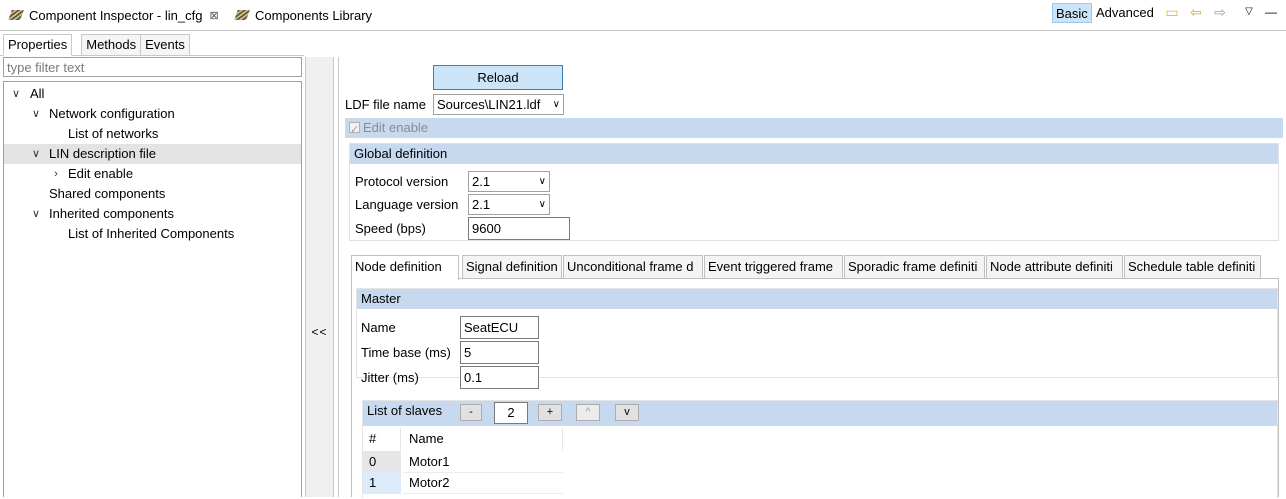 The width and height of the screenshot is (1286, 499). What do you see at coordinates (152, 94) in the screenshot?
I see `tree-item-all: ∨ All` at bounding box center [152, 94].